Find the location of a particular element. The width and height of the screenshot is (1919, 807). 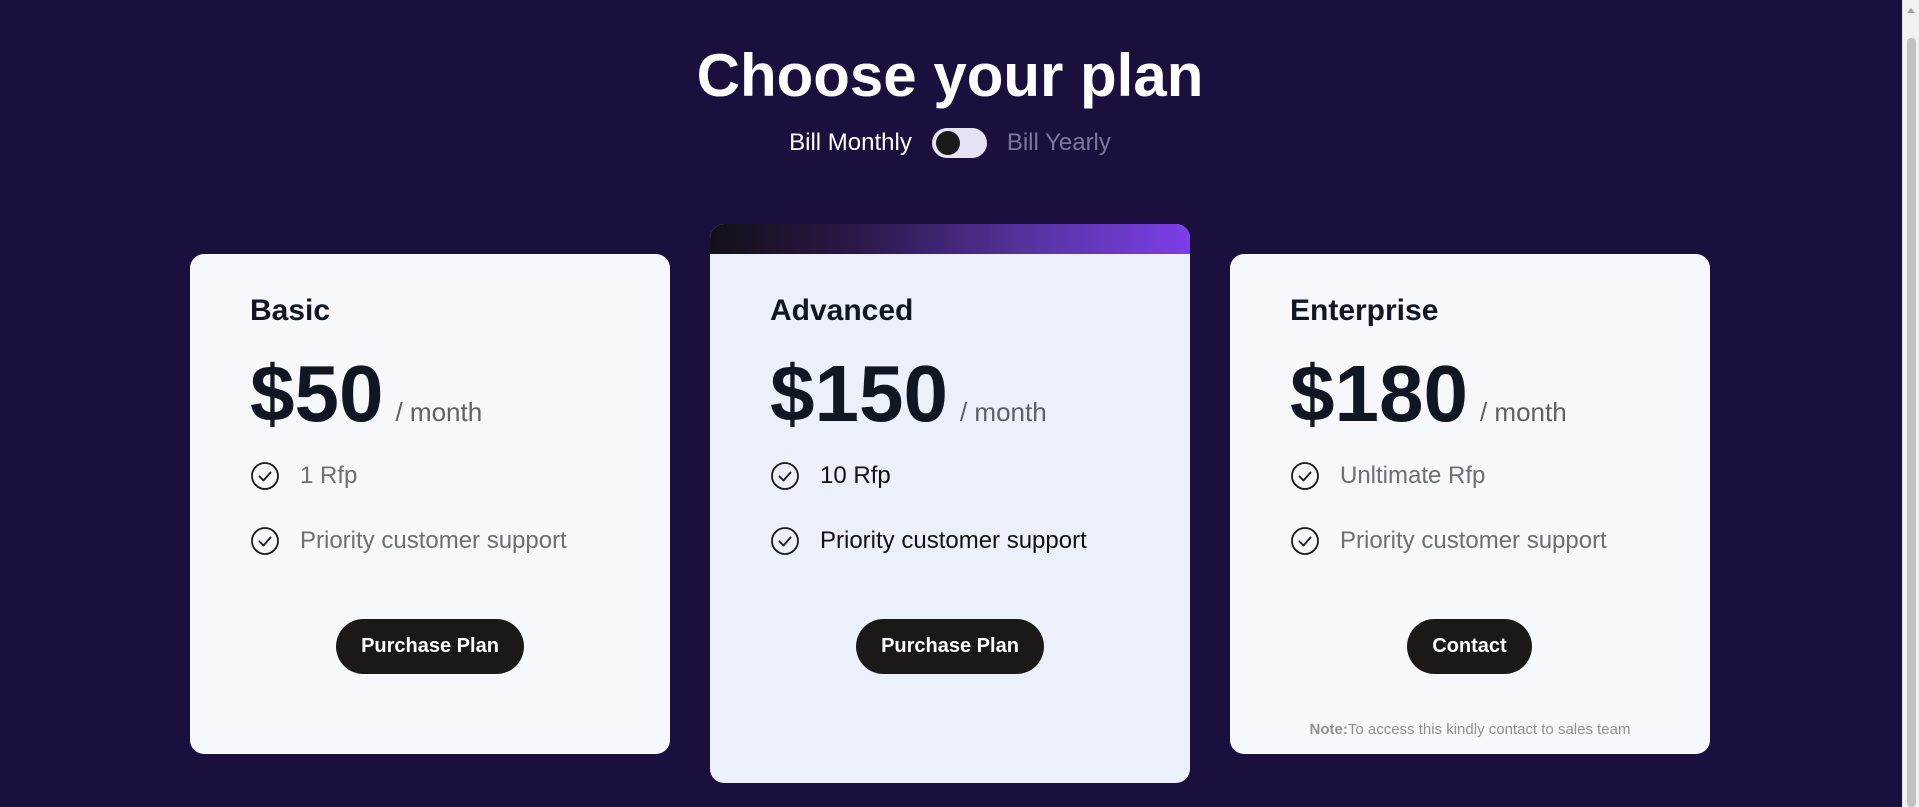

toggle-knob is located at coordinates (947, 143).